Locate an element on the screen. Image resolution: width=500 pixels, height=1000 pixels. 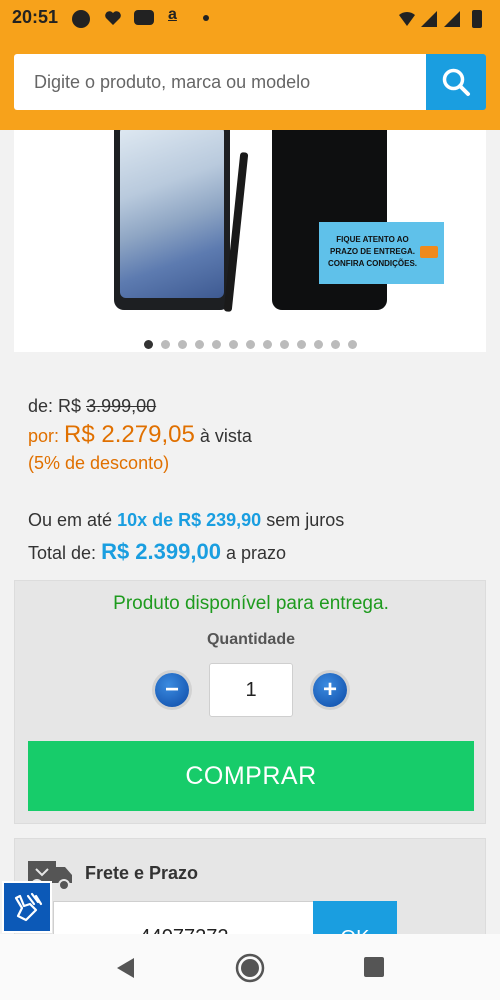
promo-line: CONFIRA CONDIÇÕES. is located at coordinates (372, 263).